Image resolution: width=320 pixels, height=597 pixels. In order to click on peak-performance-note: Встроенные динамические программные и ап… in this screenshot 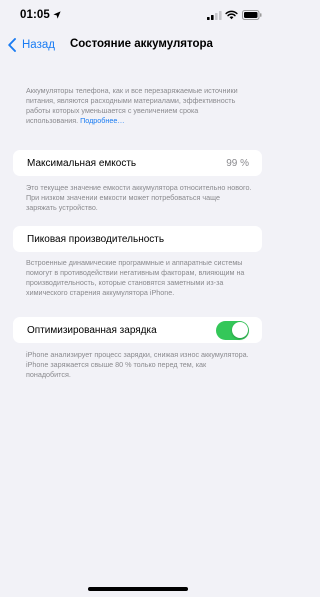, I will do `click(135, 277)`.